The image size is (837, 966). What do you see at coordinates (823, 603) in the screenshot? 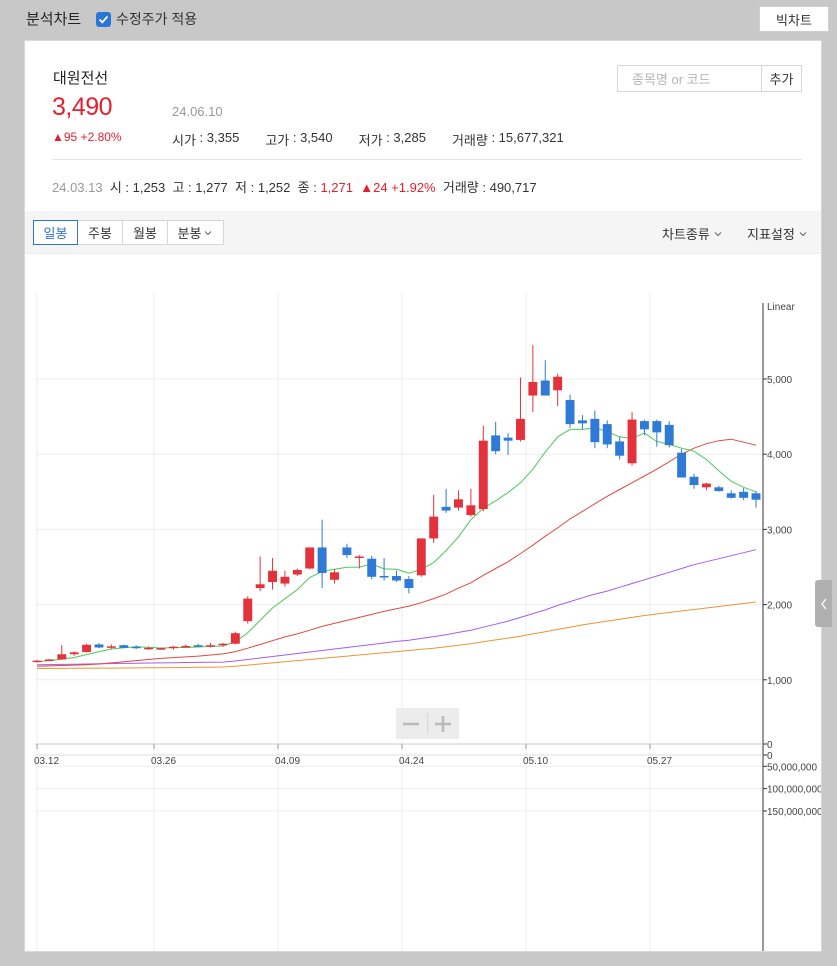
I see `side-panel-toggle` at bounding box center [823, 603].